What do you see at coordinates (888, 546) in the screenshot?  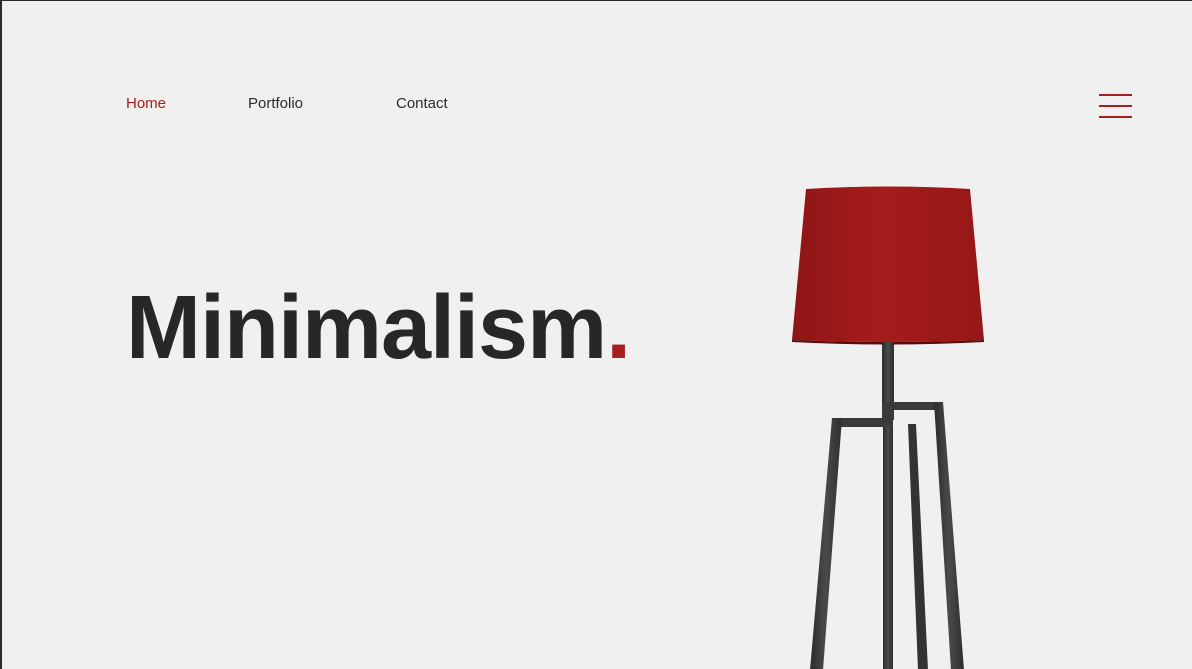 I see `lamp-pole-lower` at bounding box center [888, 546].